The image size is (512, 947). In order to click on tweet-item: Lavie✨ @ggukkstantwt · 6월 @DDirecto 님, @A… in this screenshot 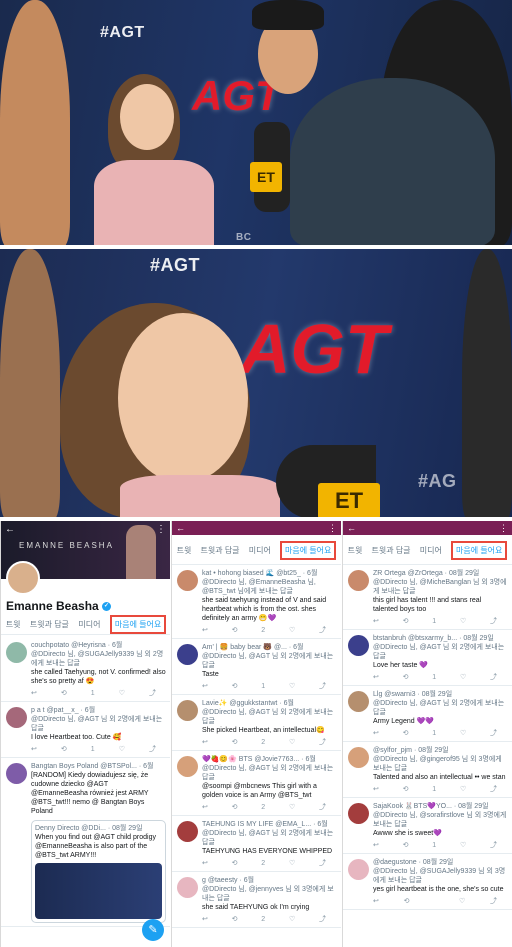, I will do `click(256, 723)`.